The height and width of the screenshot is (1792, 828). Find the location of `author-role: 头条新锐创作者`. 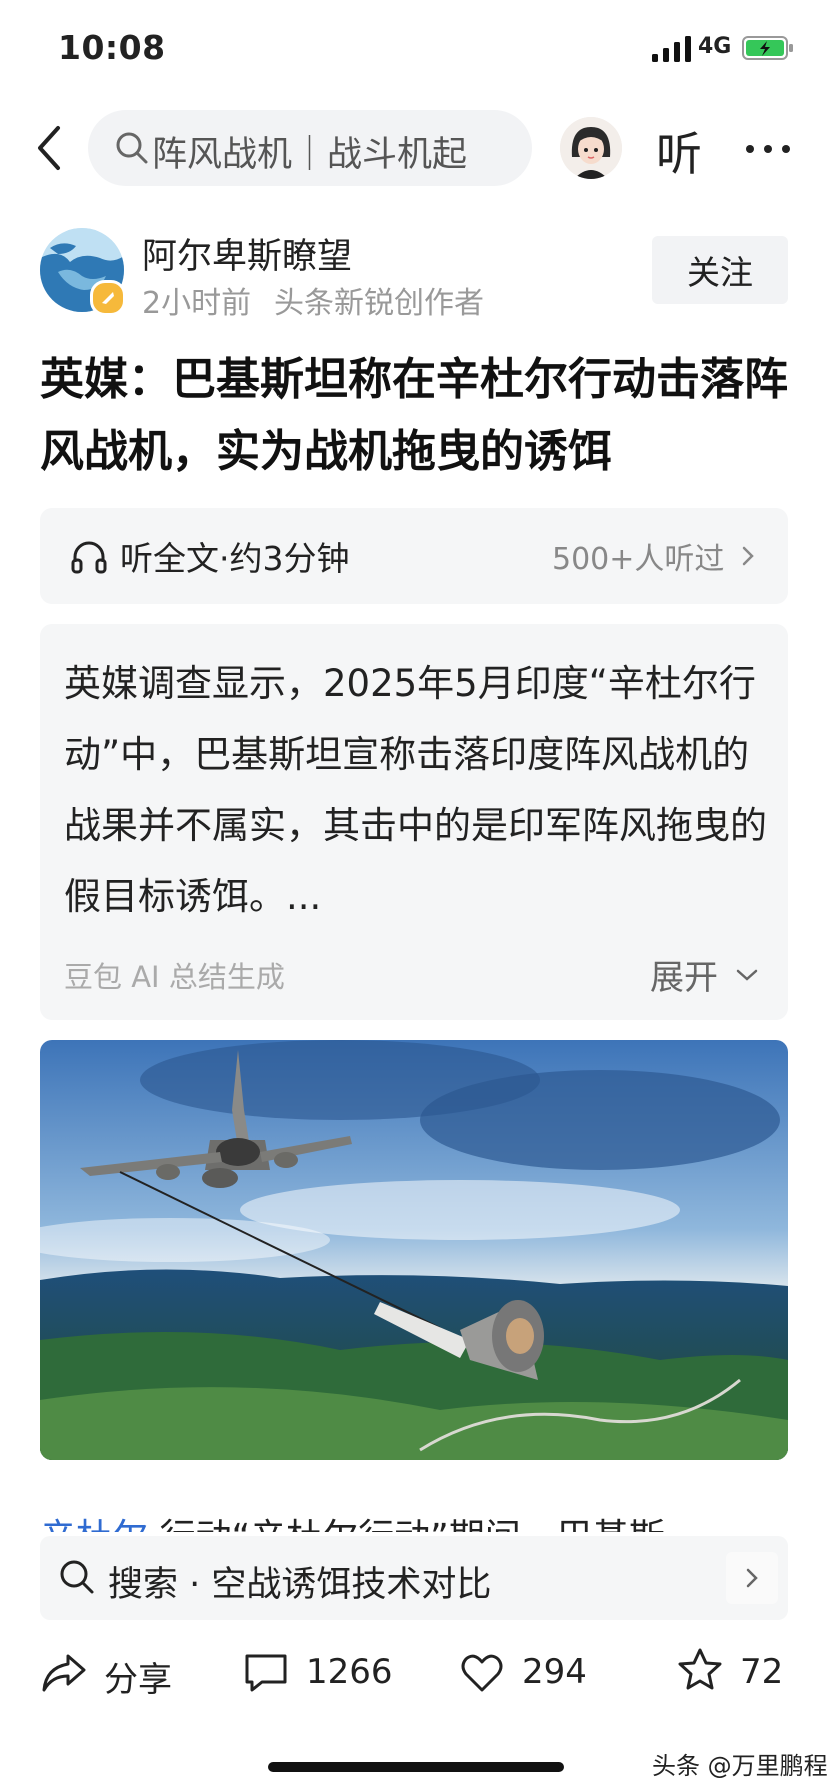

author-role: 头条新锐创作者 is located at coordinates (379, 303).